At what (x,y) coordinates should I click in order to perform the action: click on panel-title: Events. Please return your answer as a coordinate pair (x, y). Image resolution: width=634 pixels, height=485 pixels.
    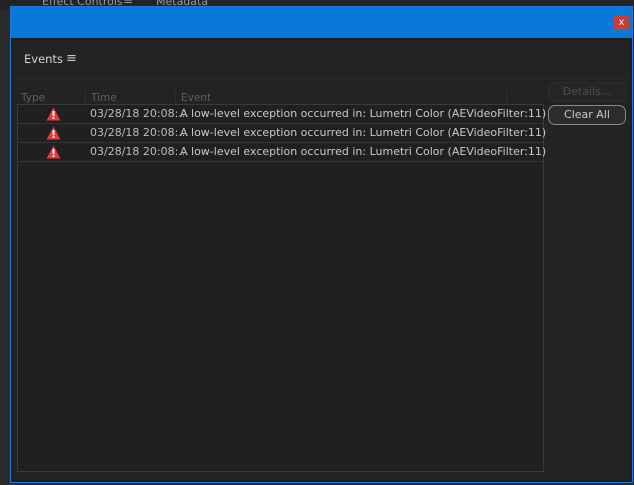
    Looking at the image, I should click on (43, 59).